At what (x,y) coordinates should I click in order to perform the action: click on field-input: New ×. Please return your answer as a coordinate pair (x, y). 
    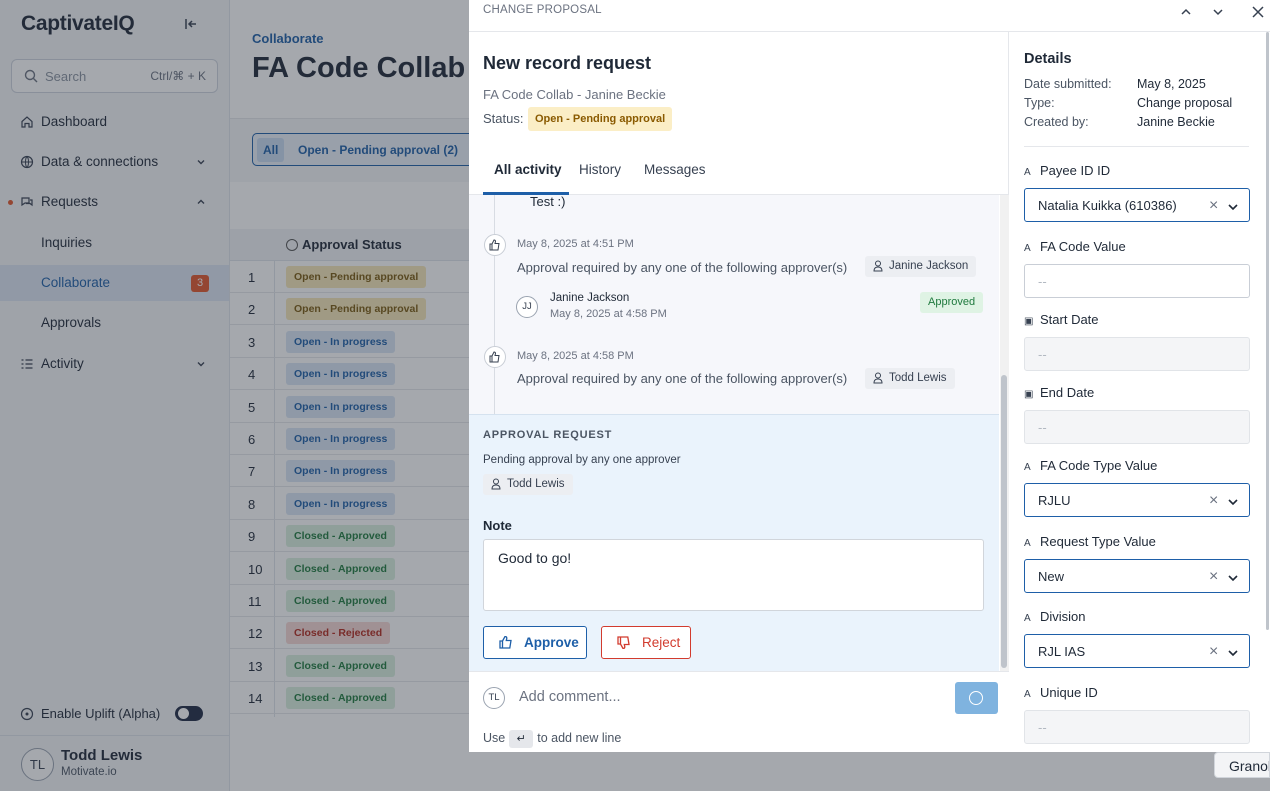
    Looking at the image, I should click on (1137, 576).